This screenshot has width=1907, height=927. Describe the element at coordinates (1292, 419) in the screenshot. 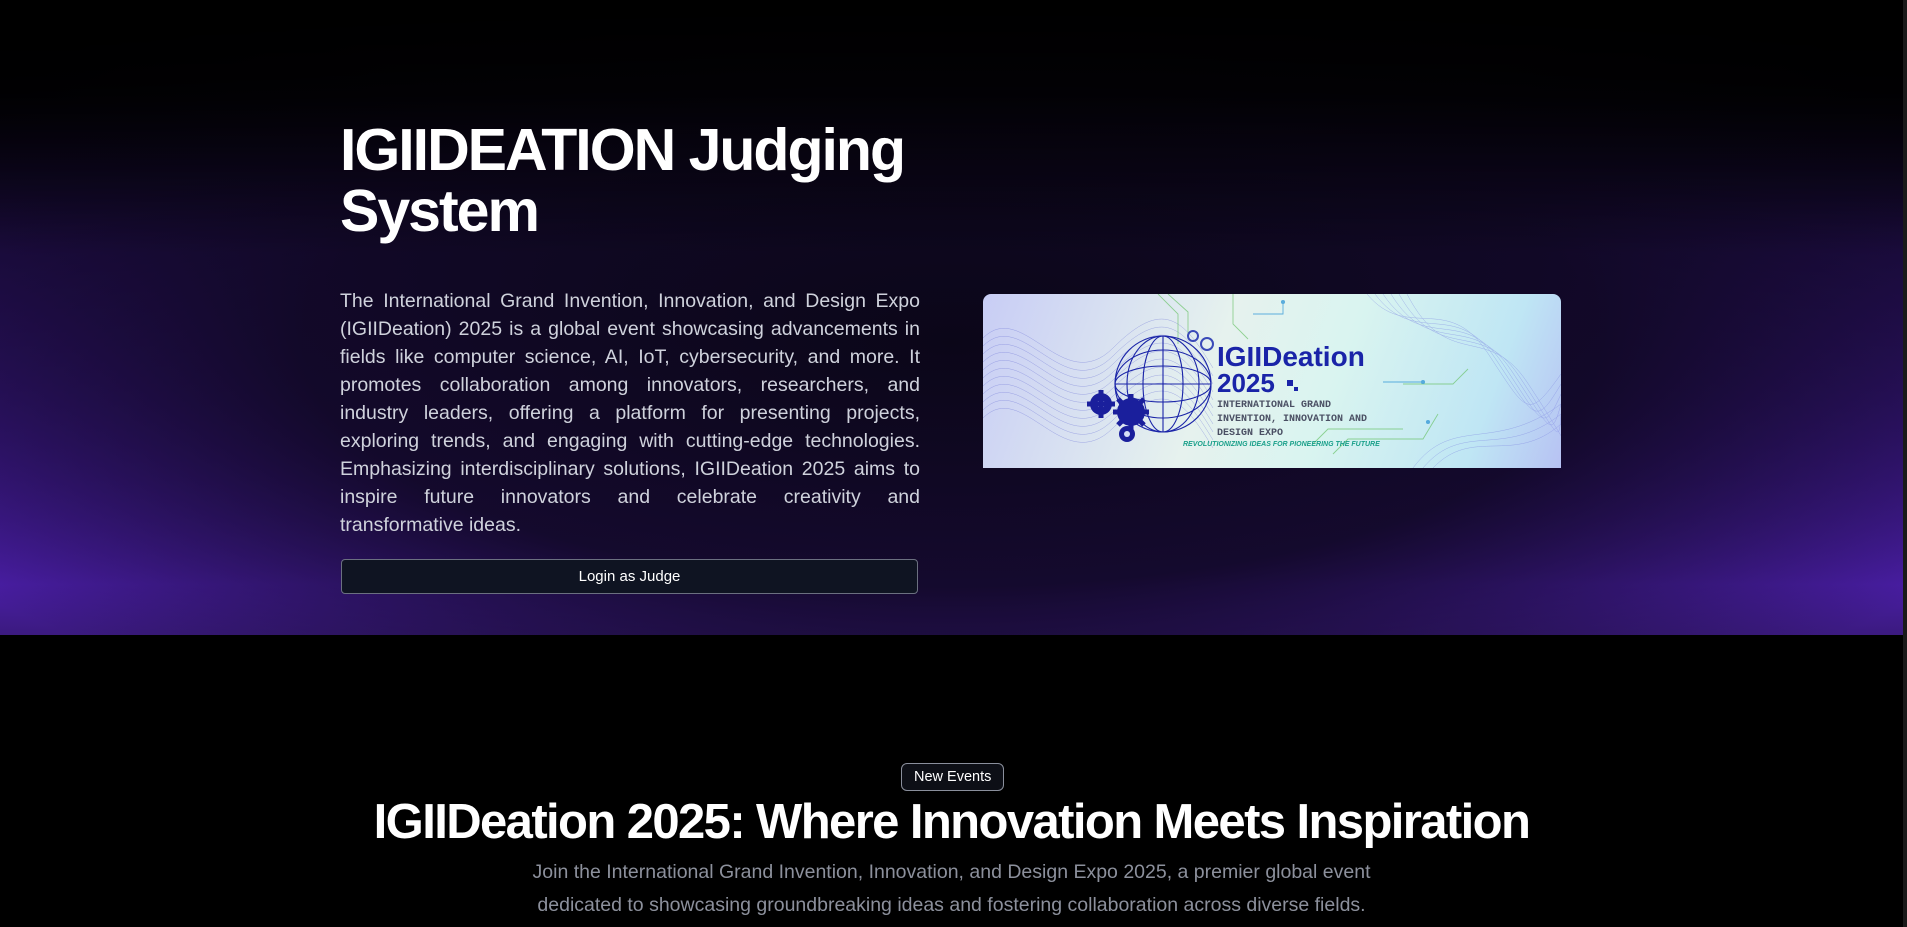

I see `banner-line-2: INVENTION, INNOVATION AND` at that location.